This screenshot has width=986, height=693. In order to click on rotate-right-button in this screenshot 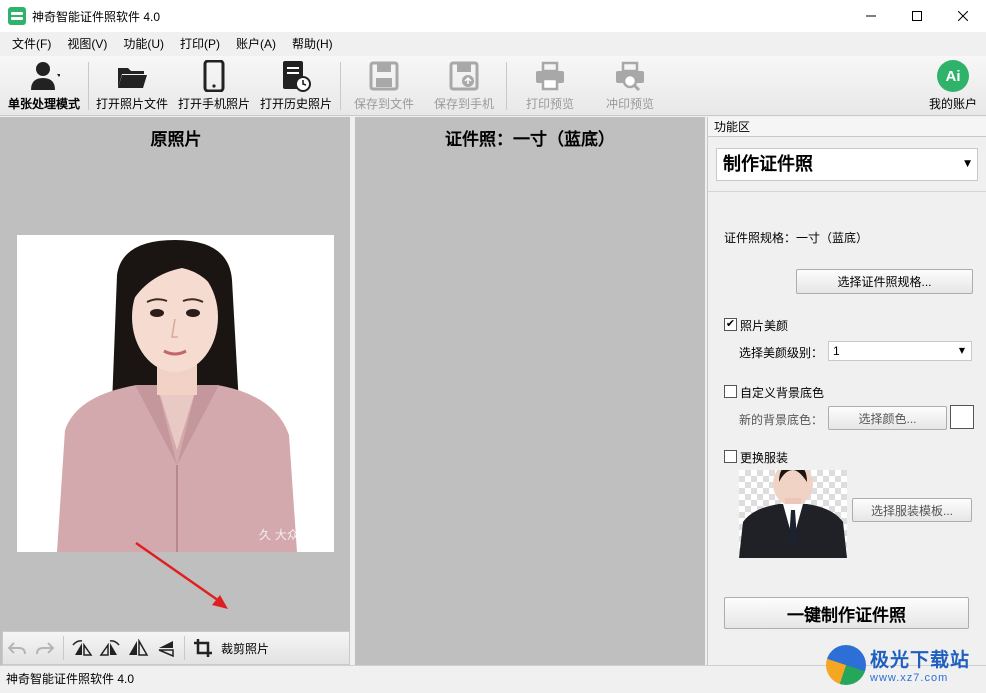, I will do `click(110, 648)`.